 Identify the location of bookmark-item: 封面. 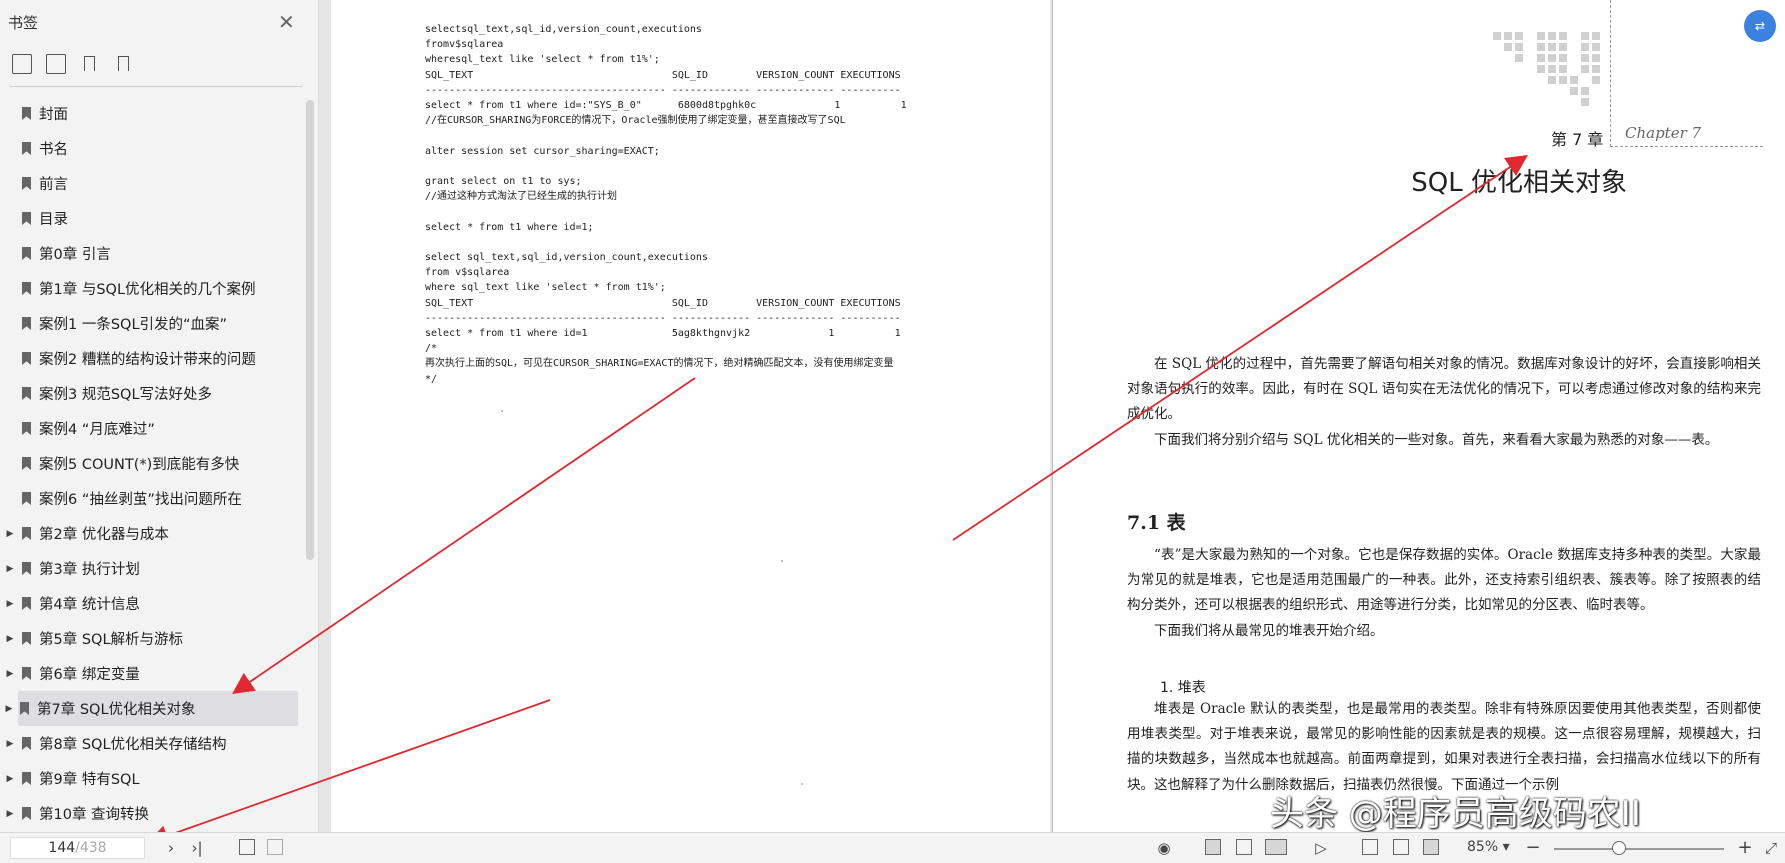
(150, 113).